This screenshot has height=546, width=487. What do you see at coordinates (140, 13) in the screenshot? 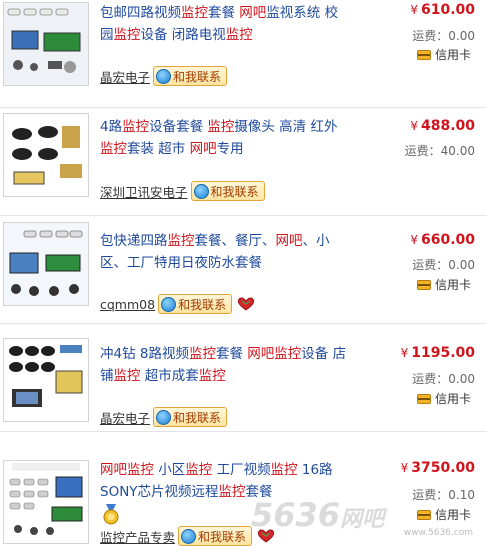
I see `title-text: 包邮四路视频` at bounding box center [140, 13].